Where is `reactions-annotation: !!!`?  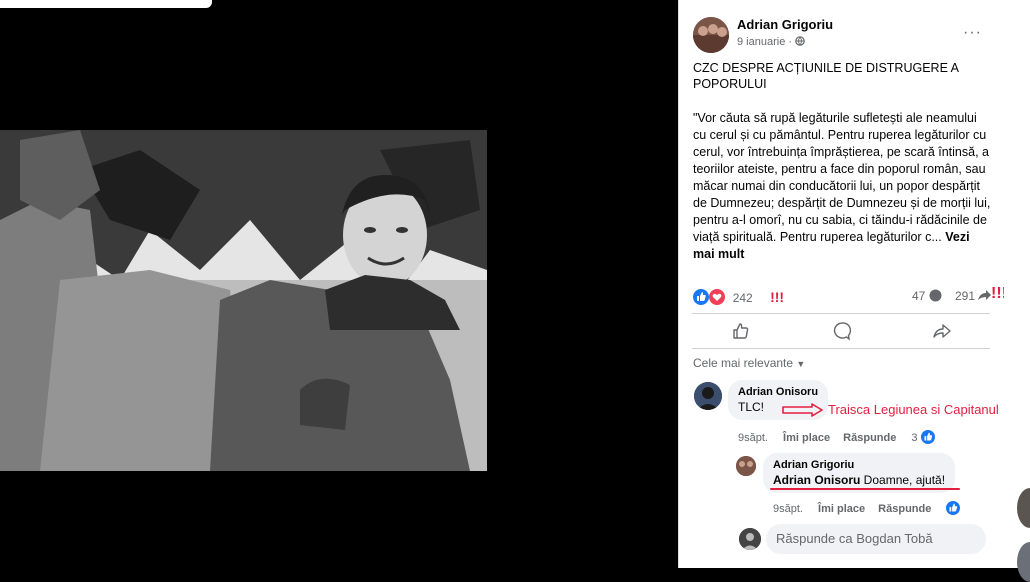 reactions-annotation: !!! is located at coordinates (777, 297).